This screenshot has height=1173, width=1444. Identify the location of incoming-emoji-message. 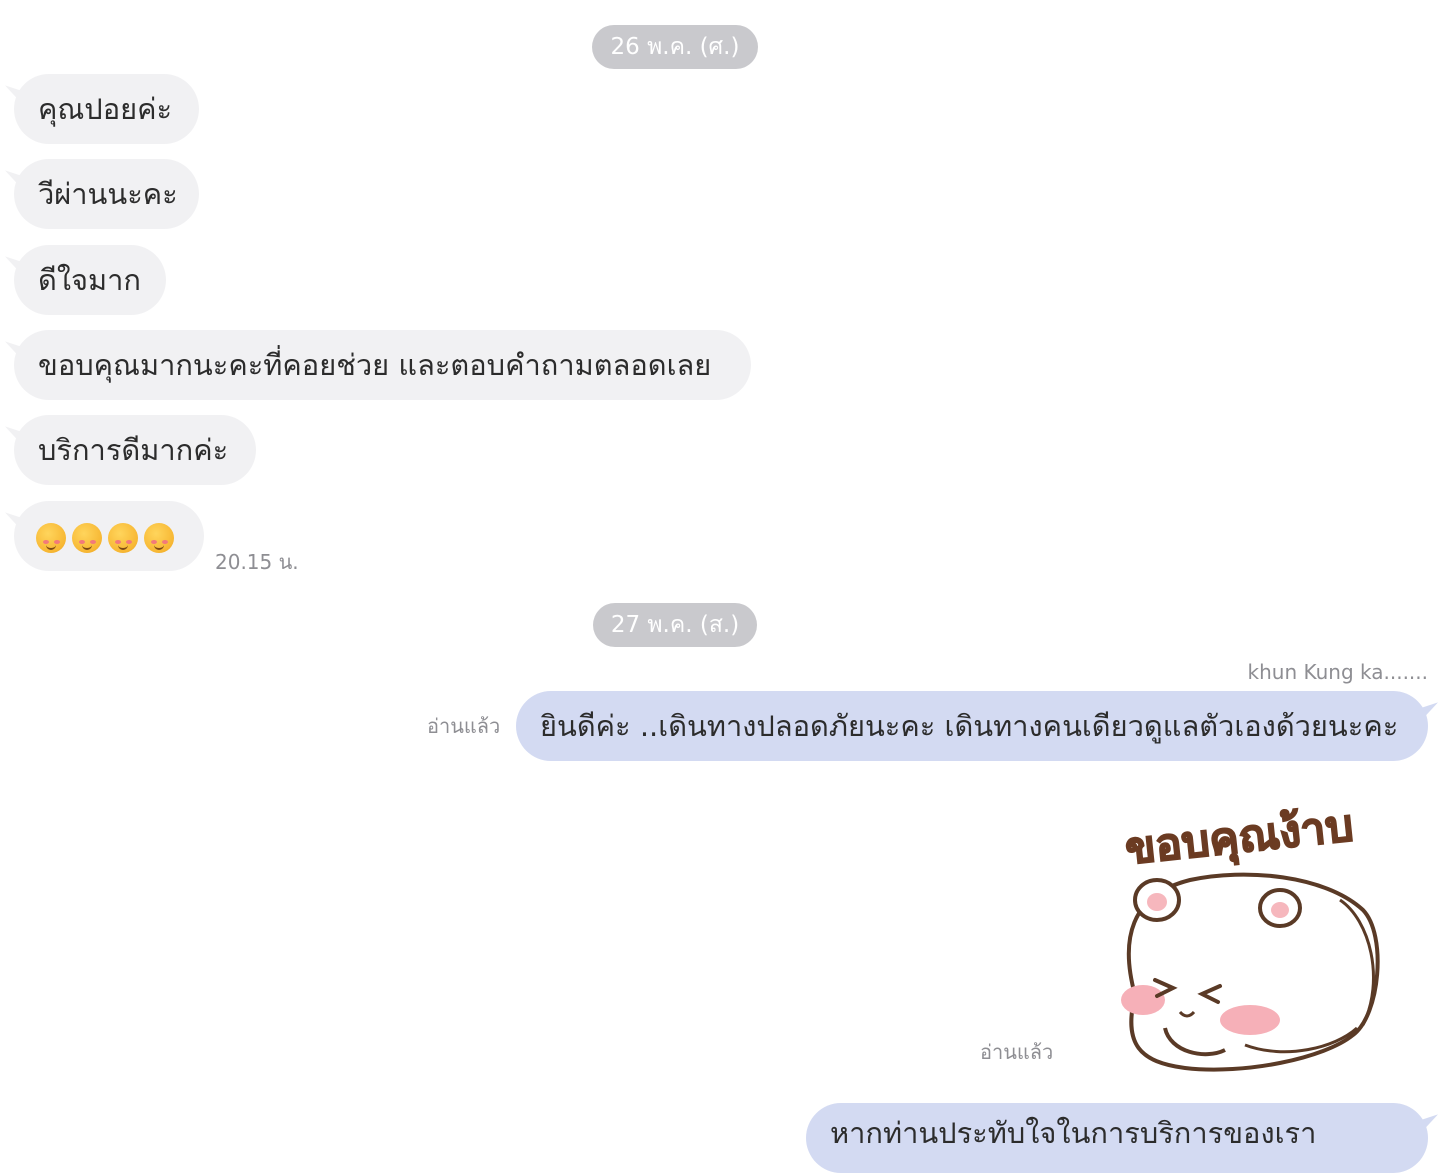
(109, 536).